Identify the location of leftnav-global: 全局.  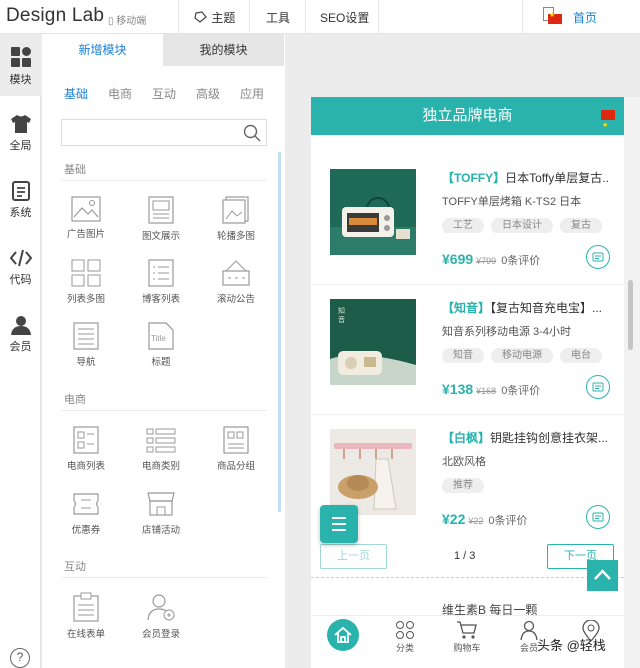
(20, 133).